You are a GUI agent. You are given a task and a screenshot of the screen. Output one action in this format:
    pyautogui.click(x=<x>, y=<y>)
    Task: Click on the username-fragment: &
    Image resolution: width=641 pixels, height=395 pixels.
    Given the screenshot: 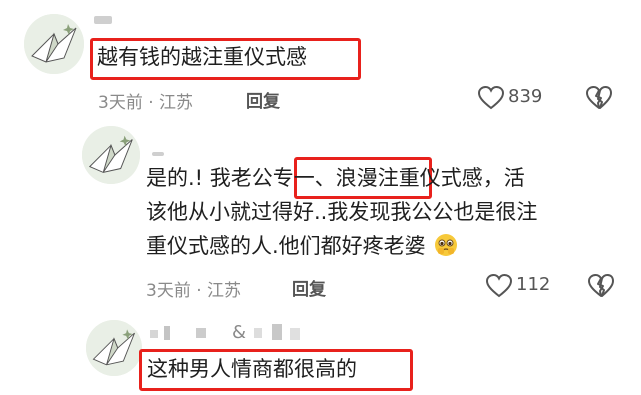 What is the action you would take?
    pyautogui.click(x=239, y=332)
    